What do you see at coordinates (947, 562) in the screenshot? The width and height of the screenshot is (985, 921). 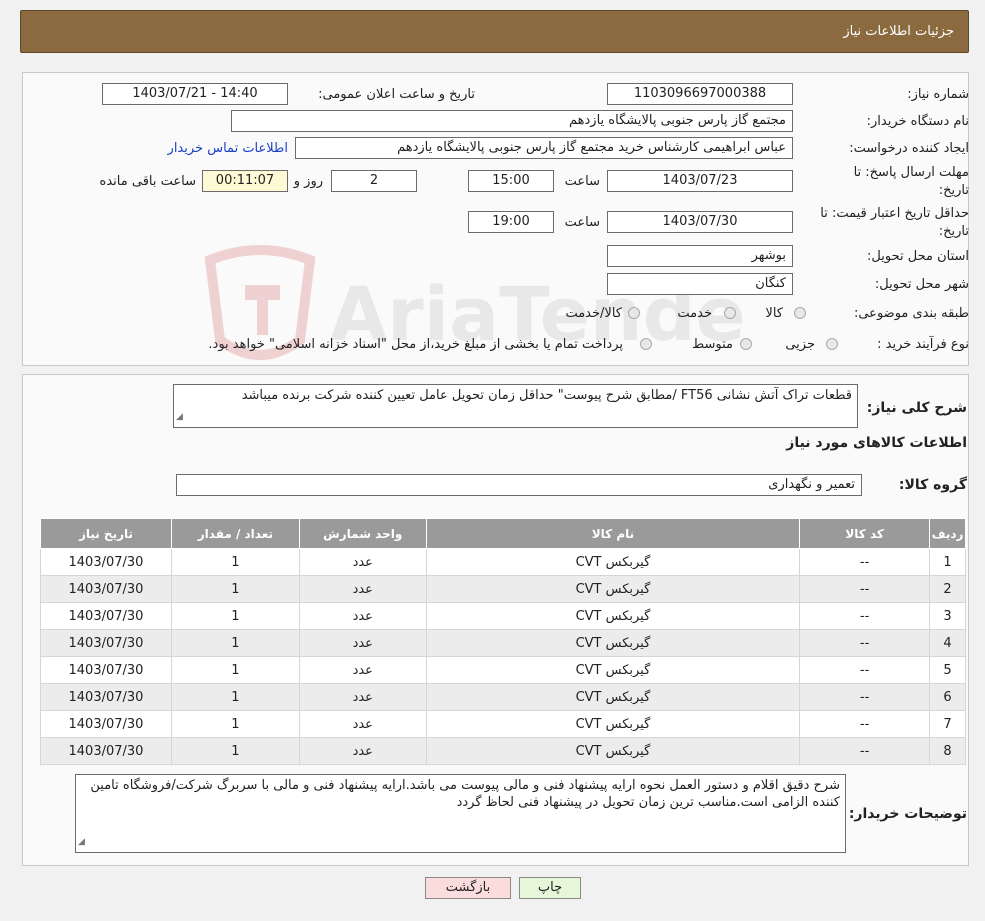 I see `cell-row-number: 1` at bounding box center [947, 562].